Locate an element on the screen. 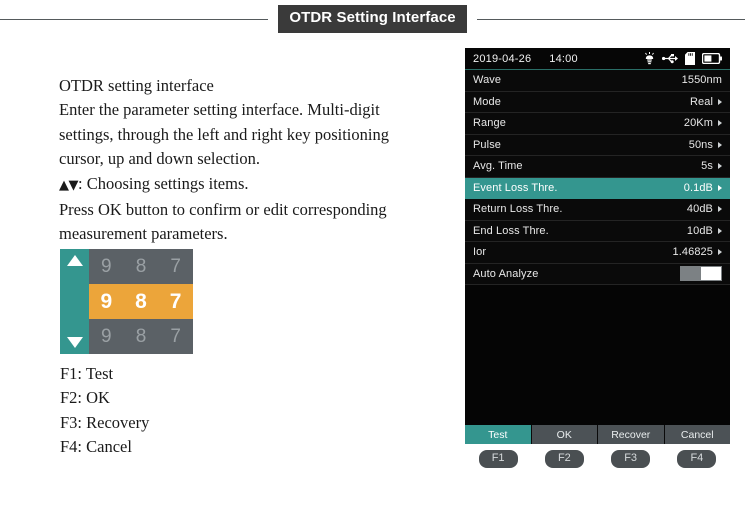 This screenshot has width=745, height=510. softkey-test: Test is located at coordinates (498, 434).